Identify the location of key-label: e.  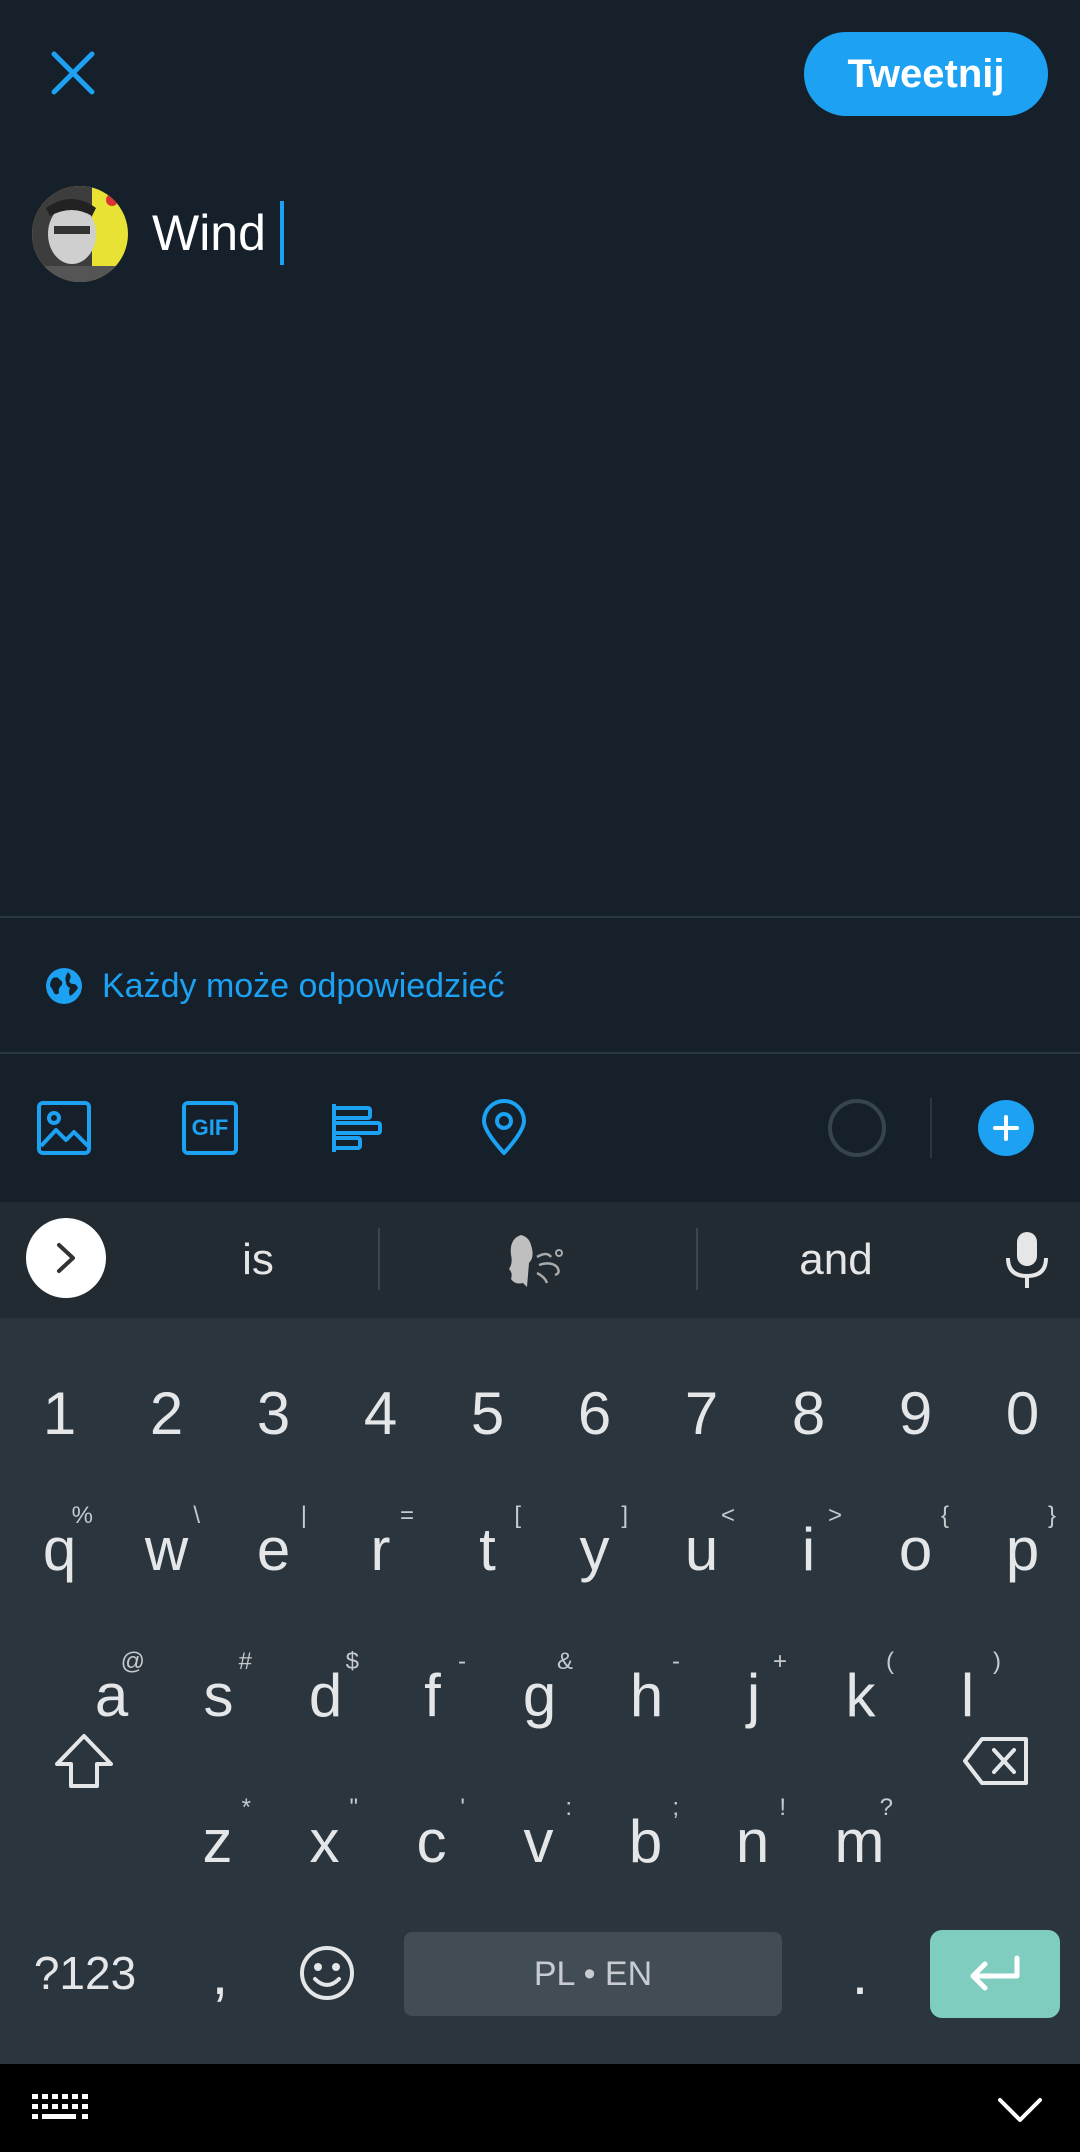
(273, 1549).